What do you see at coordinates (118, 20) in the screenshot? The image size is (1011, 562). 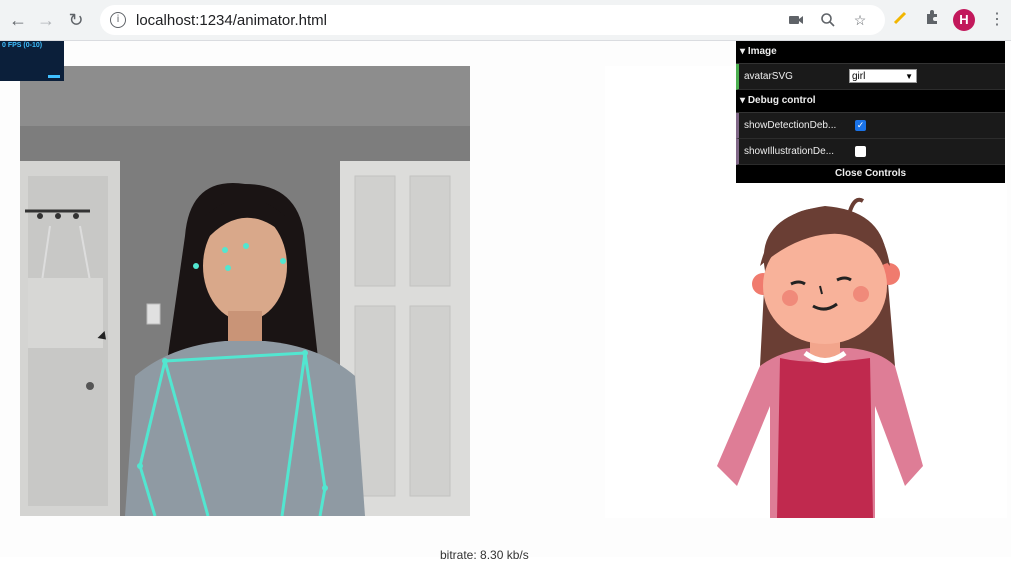 I see `info-icon: i` at bounding box center [118, 20].